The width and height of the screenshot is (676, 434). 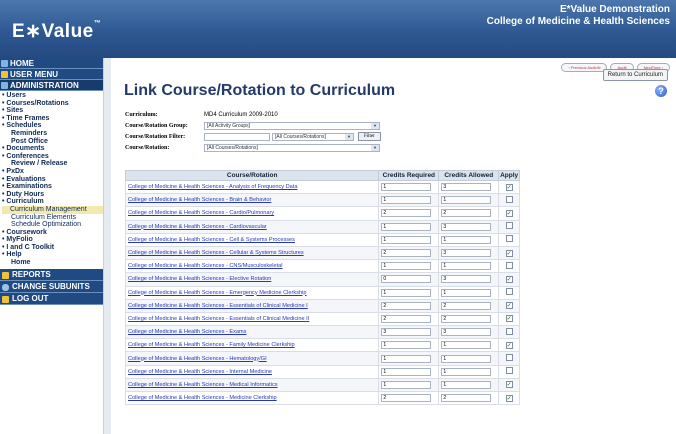 What do you see at coordinates (54, 298) in the screenshot?
I see `nav-log-out: LOG OUT` at bounding box center [54, 298].